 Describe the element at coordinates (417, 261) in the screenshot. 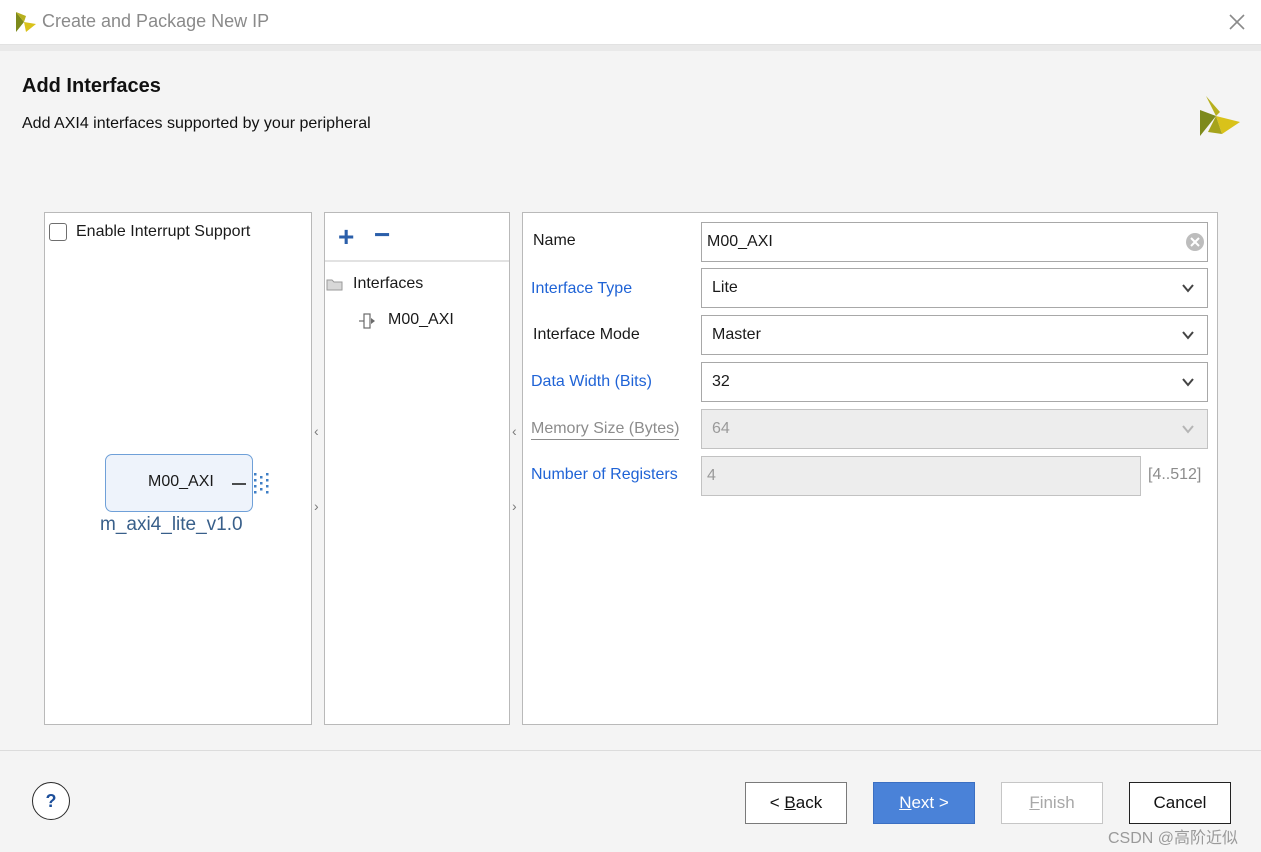

I see `toolbar-divider` at that location.